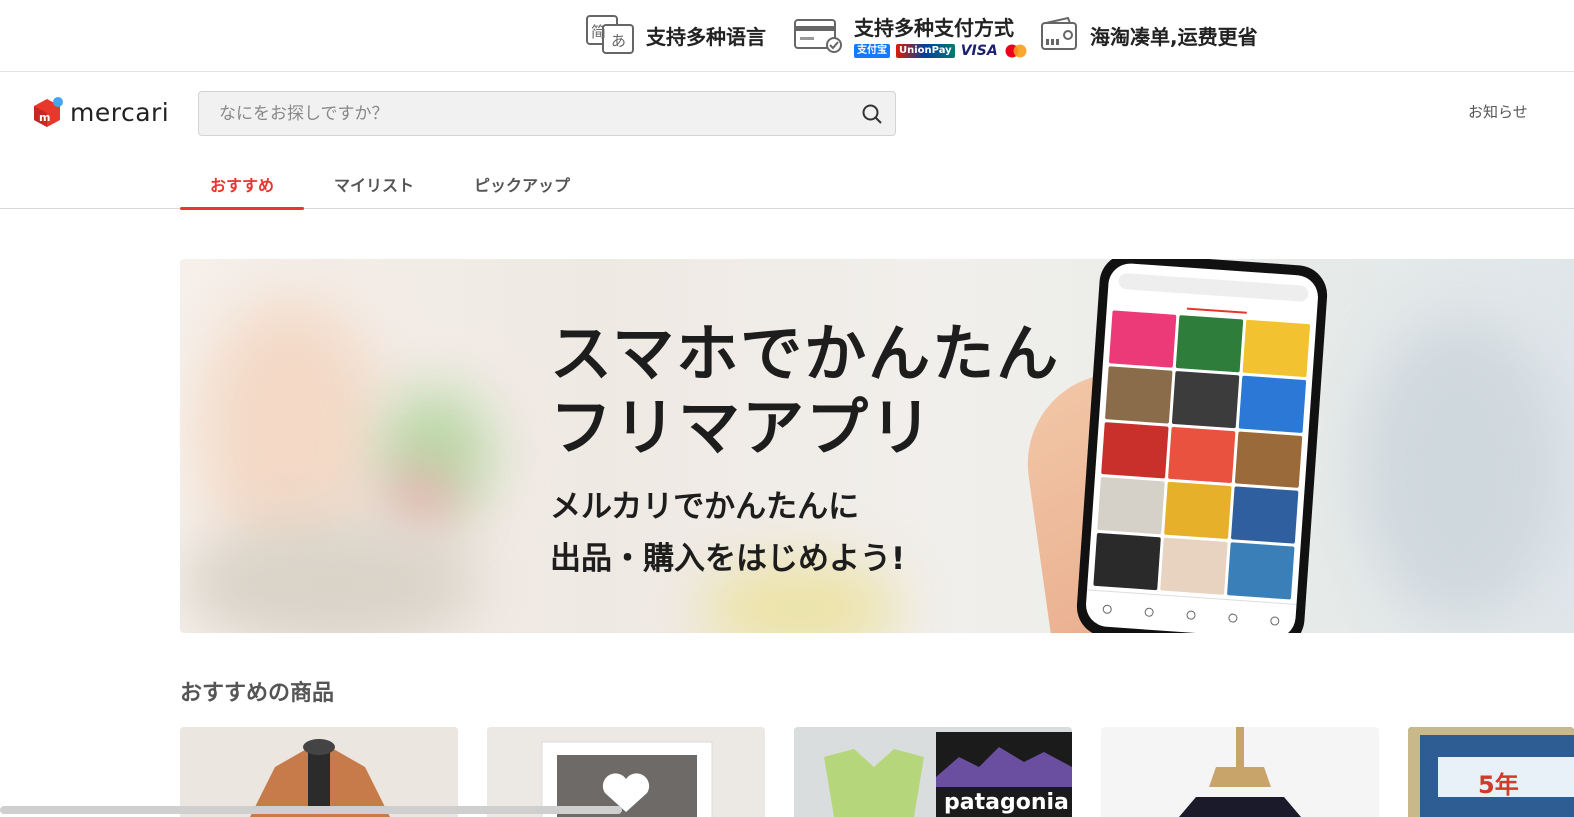  What do you see at coordinates (1460, 469) in the screenshot?
I see `bg-right-blur` at bounding box center [1460, 469].